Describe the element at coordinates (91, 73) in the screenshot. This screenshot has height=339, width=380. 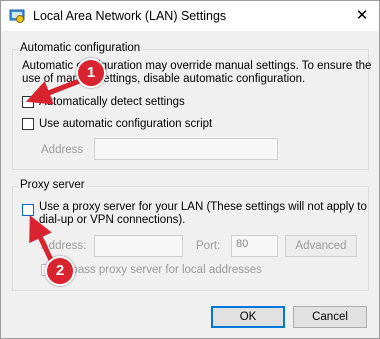
I see `annotation-badge-1: 1` at that location.